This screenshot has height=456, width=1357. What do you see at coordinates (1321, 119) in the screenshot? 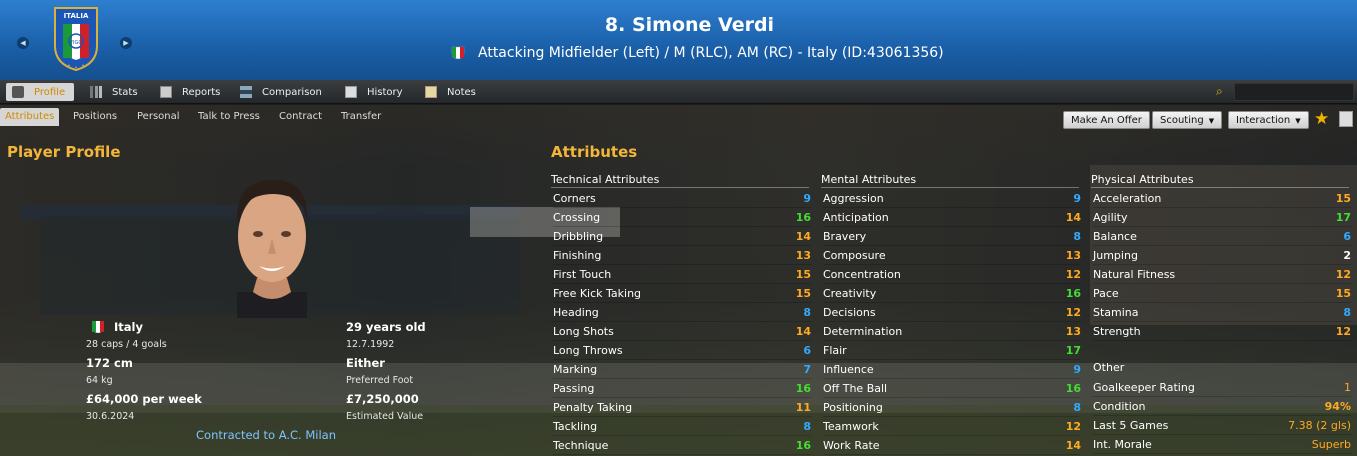
I see `star-icon: ★` at bounding box center [1321, 119].